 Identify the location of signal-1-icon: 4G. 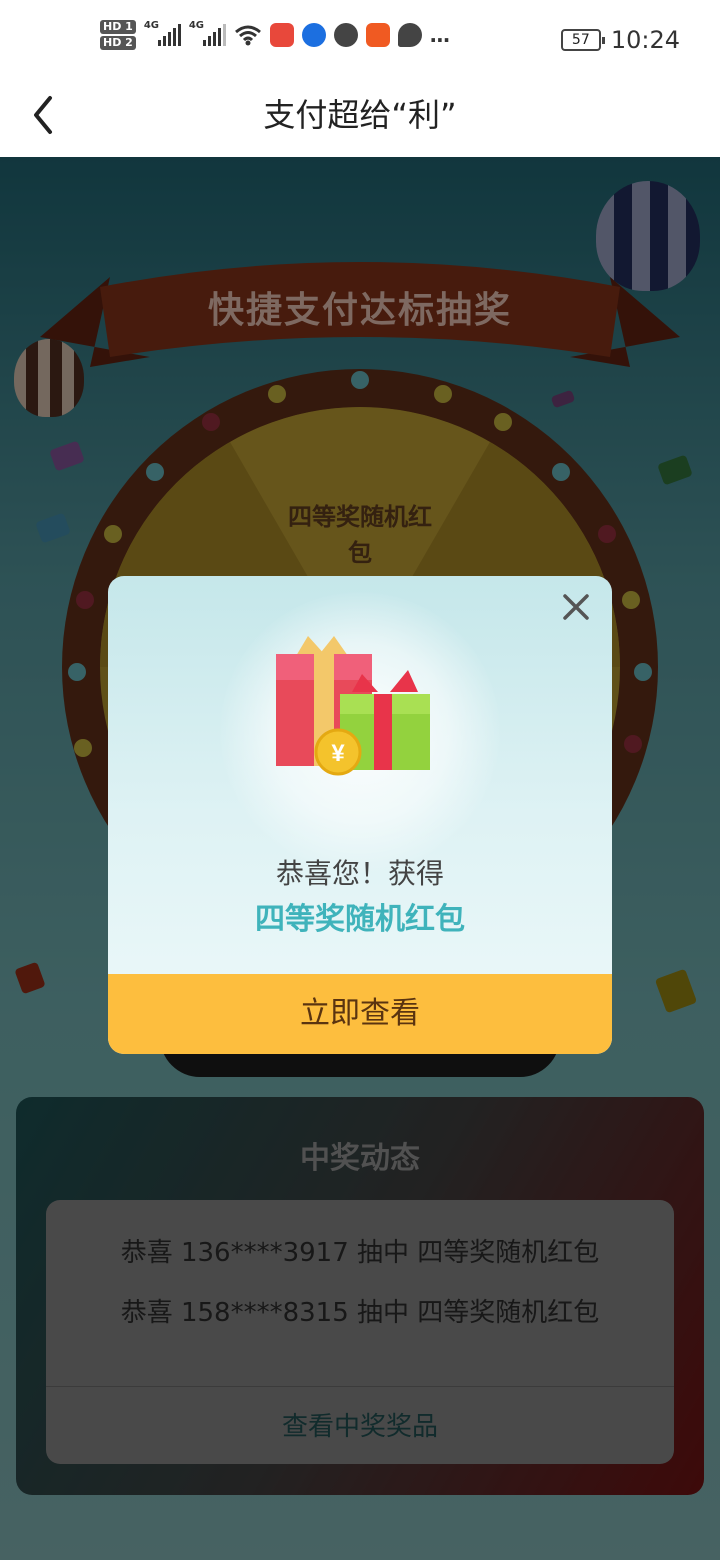
(162, 33).